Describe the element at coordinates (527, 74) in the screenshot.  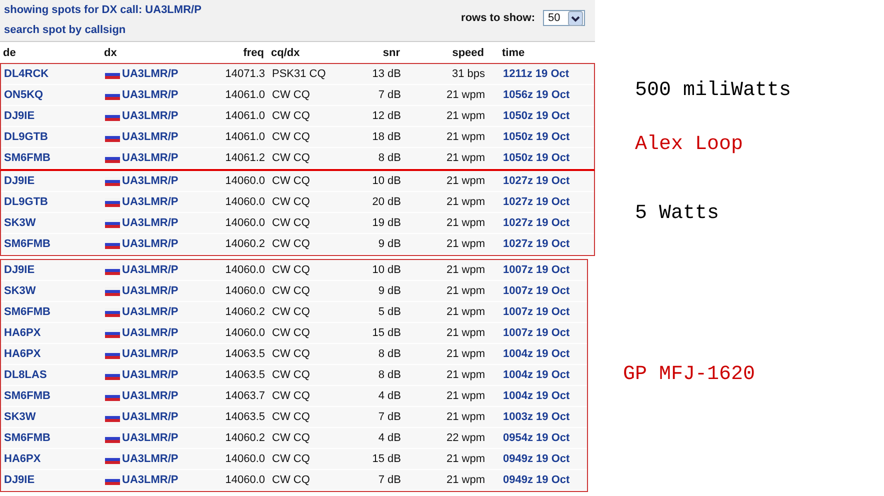
I see `time-link: 1211z 19 Oct` at that location.